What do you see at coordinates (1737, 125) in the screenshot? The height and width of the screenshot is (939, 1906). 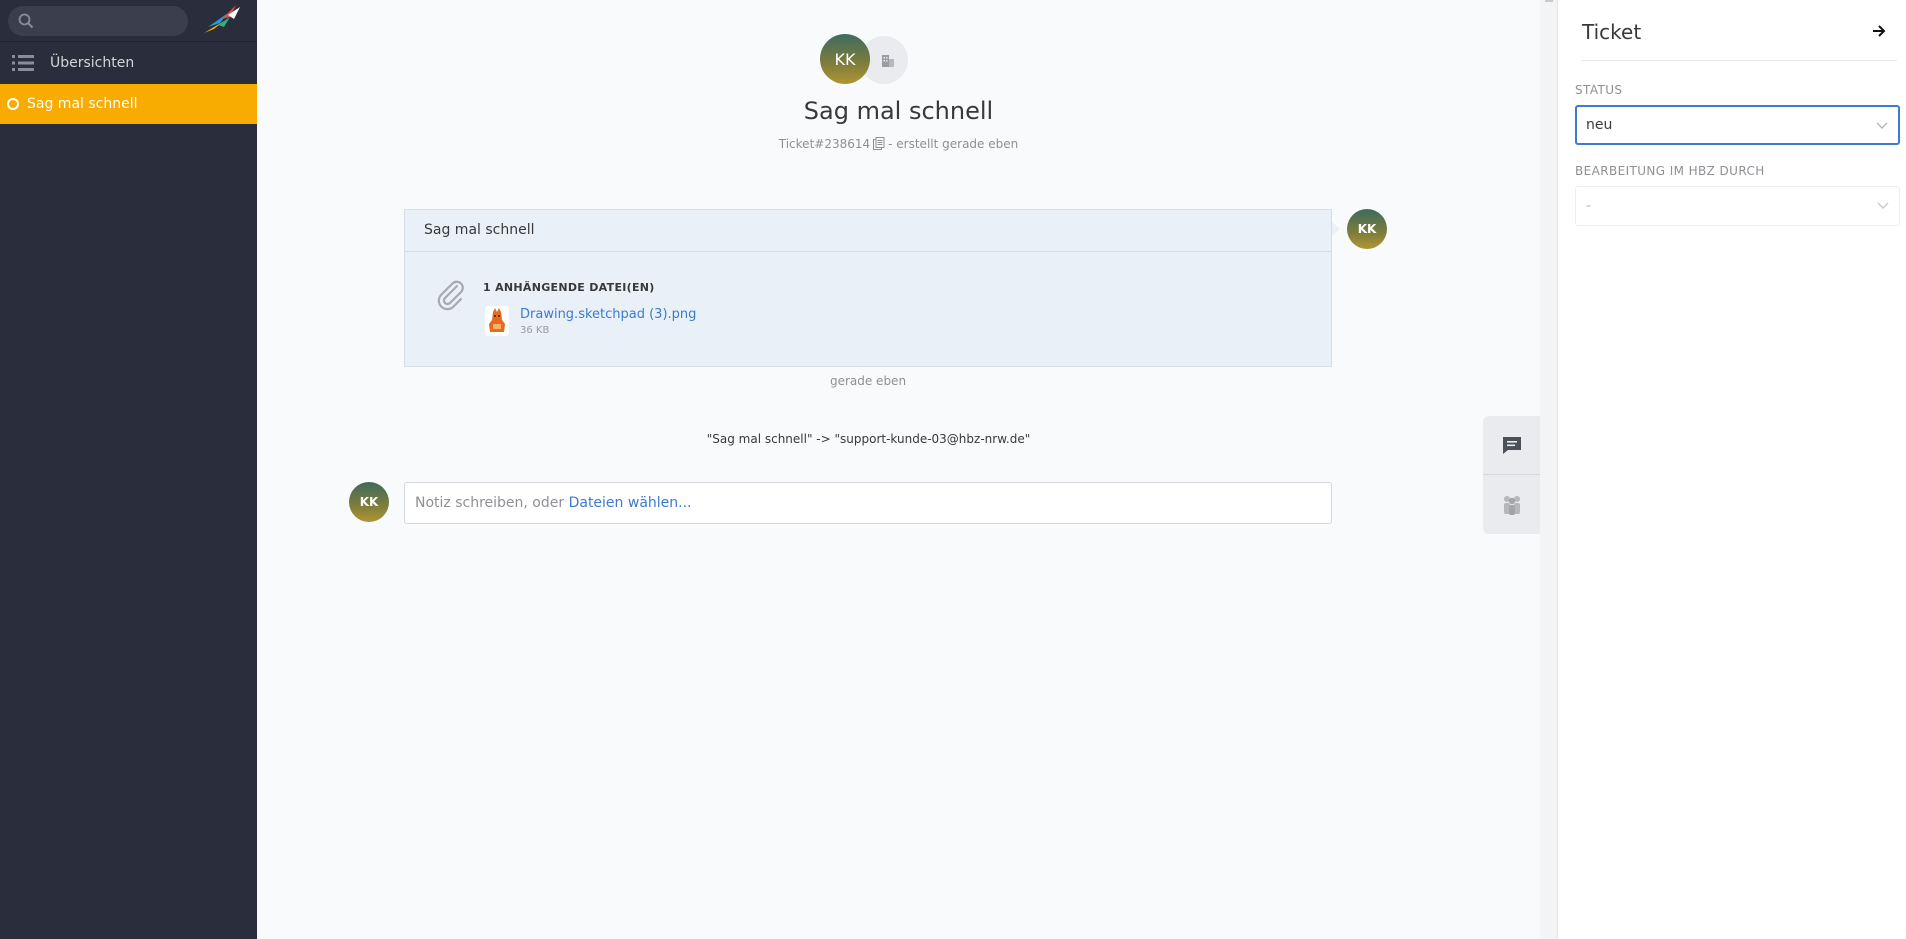 I see `status-select: neu` at bounding box center [1737, 125].